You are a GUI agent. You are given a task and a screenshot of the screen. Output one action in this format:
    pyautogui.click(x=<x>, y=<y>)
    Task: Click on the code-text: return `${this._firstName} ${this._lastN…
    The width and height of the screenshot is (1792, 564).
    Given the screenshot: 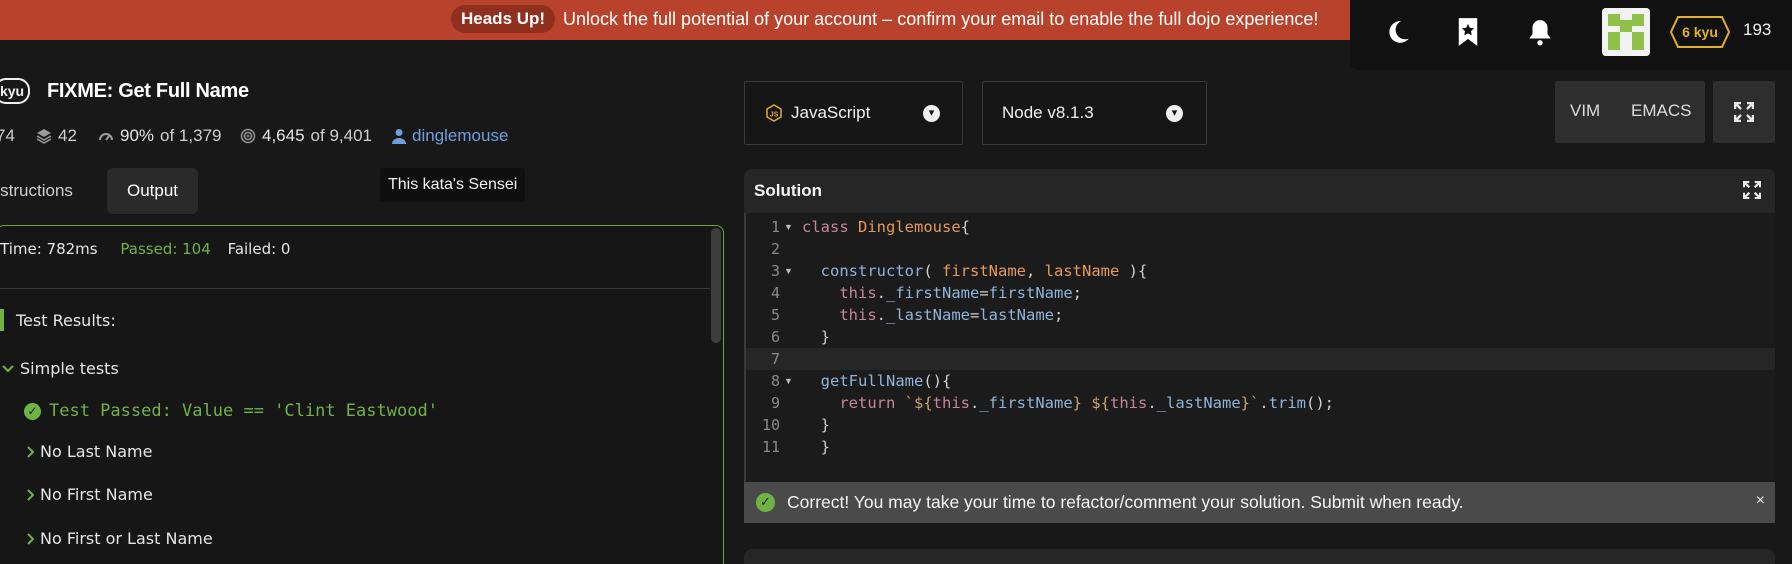 What is the action you would take?
    pyautogui.click(x=1087, y=403)
    